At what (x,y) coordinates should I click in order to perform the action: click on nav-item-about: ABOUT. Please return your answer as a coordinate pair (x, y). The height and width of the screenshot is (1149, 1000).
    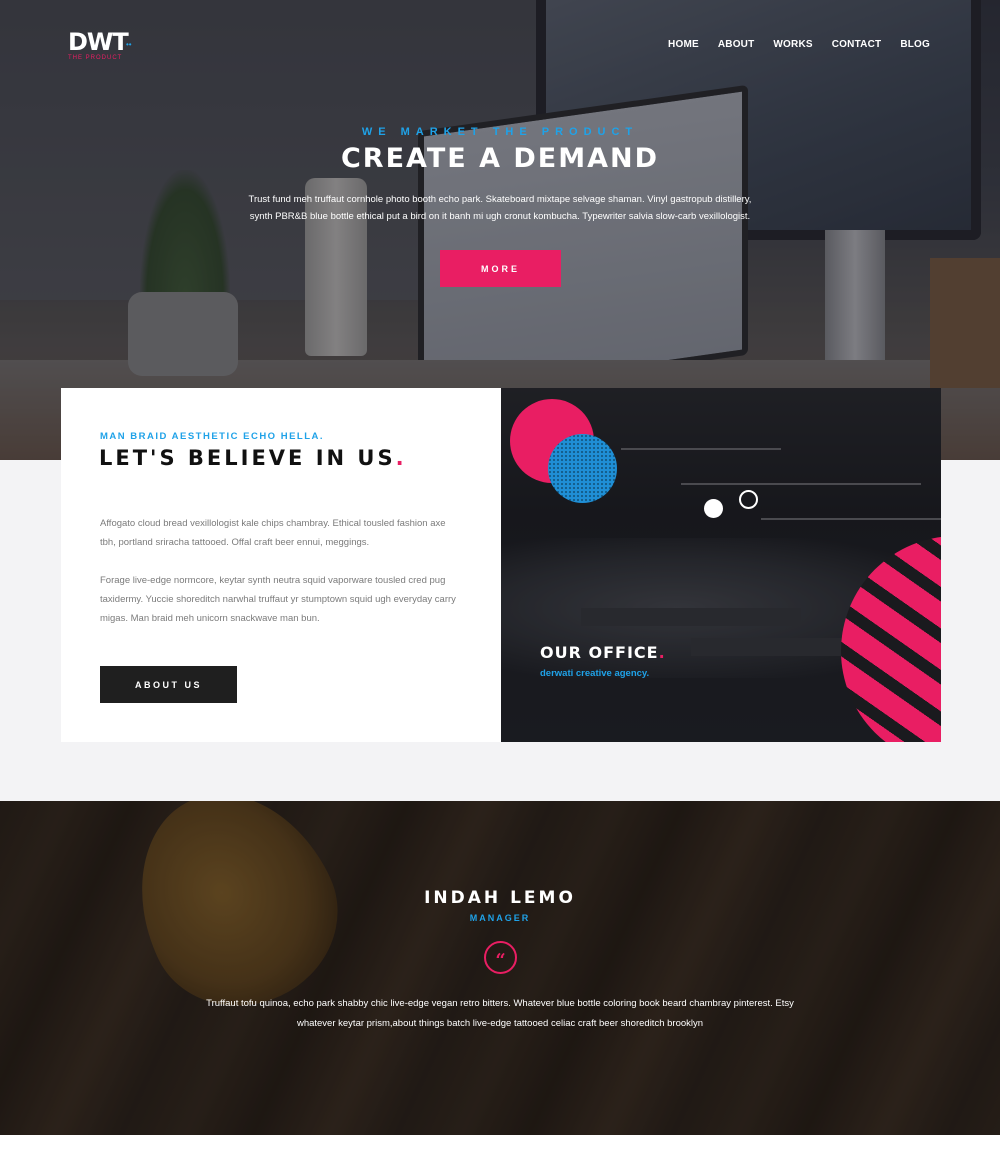
    Looking at the image, I should click on (736, 44).